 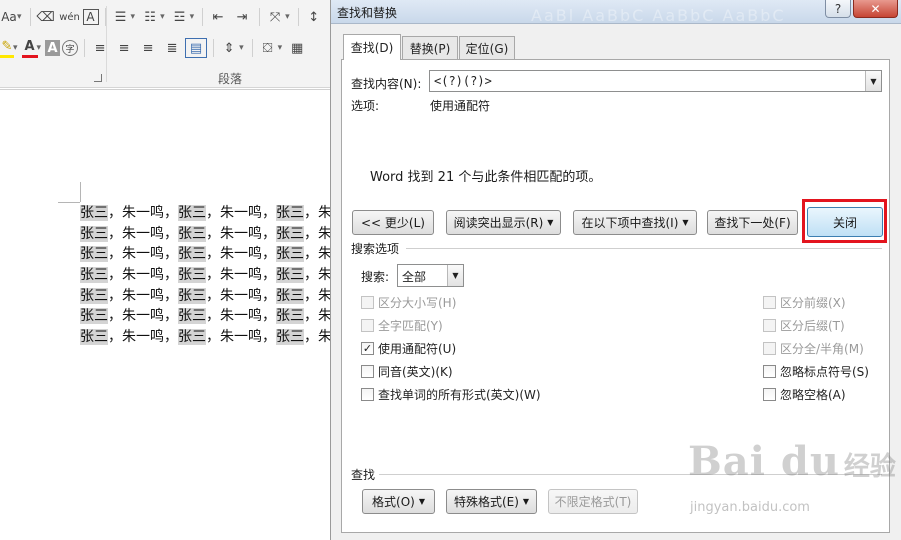 What do you see at coordinates (7, 48) in the screenshot?
I see `highlight-icon: ✎` at bounding box center [7, 48].